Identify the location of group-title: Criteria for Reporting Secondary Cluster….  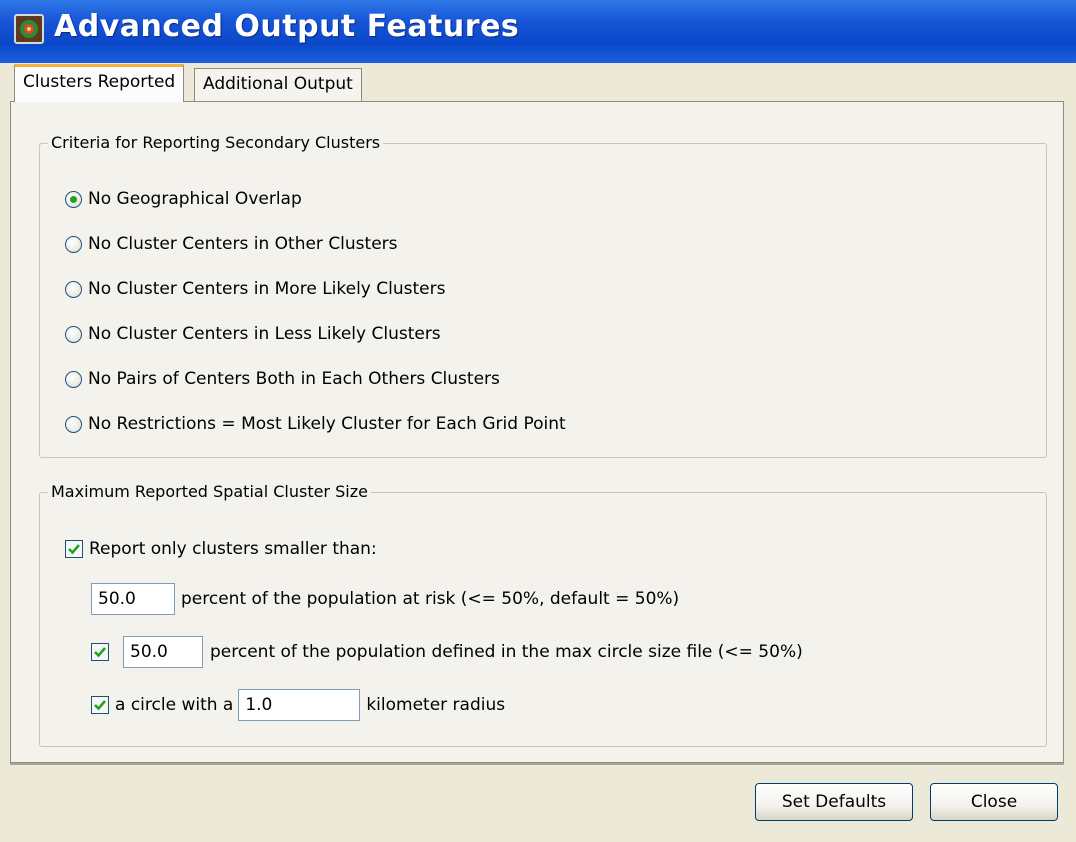
(216, 142).